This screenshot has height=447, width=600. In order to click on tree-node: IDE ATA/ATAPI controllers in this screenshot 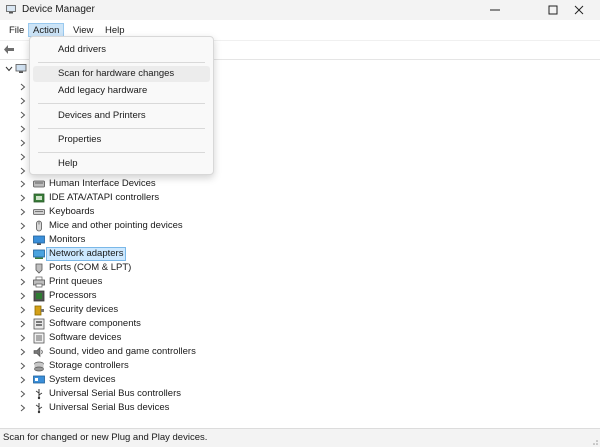, I will do `click(150, 198)`.